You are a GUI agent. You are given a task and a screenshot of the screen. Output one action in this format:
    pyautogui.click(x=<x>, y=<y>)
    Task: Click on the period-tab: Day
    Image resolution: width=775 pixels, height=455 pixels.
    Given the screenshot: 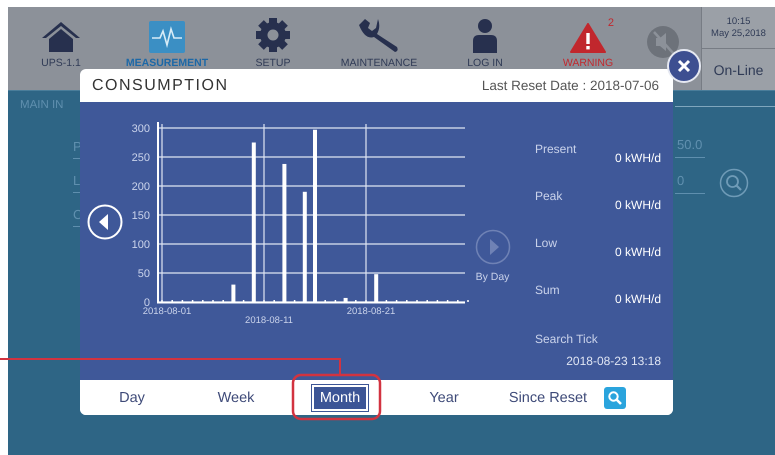 What is the action you would take?
    pyautogui.click(x=132, y=397)
    